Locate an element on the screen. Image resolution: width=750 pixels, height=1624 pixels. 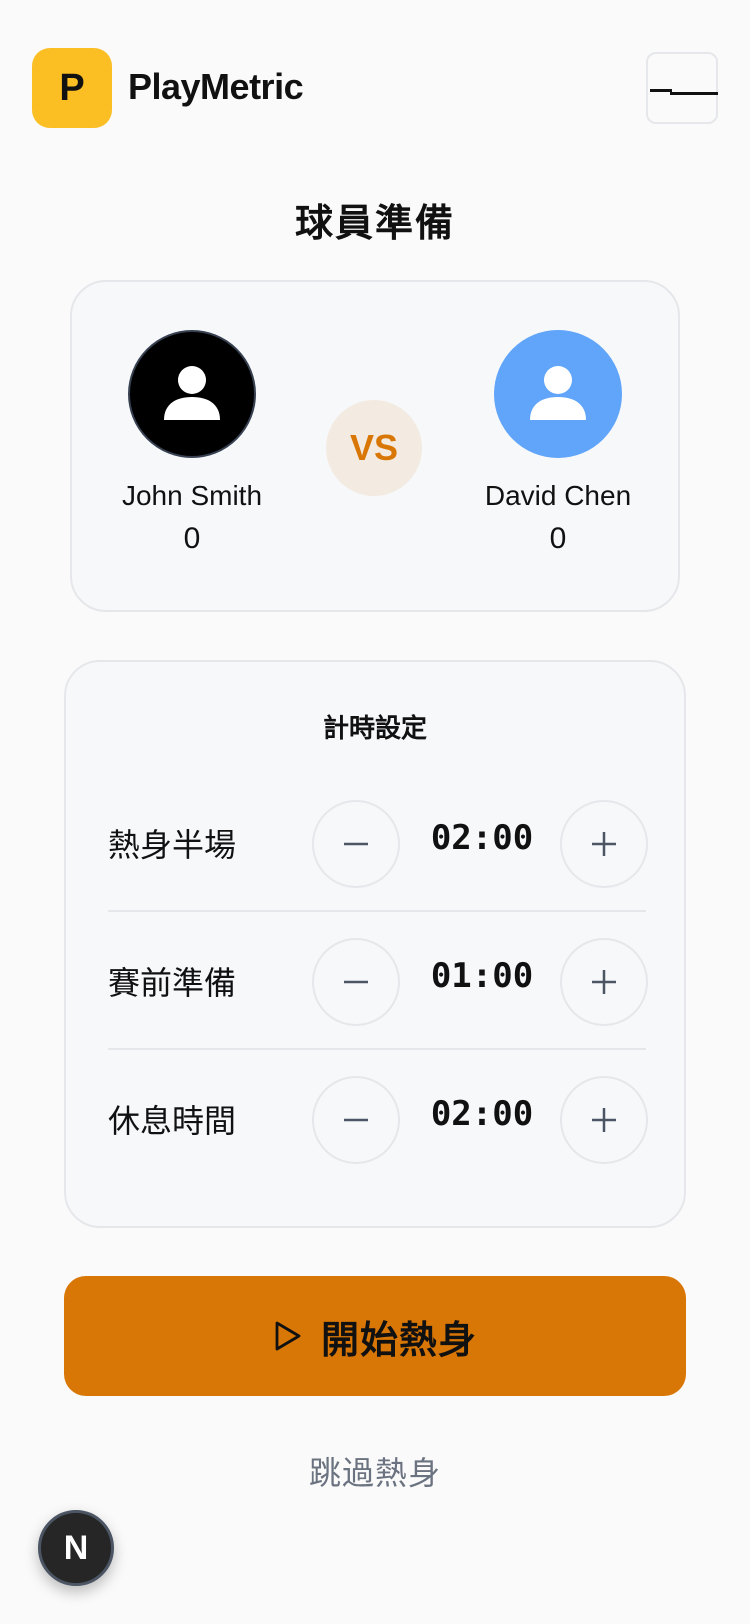
start-warmup-button: 開始熱身 is located at coordinates (375, 1336).